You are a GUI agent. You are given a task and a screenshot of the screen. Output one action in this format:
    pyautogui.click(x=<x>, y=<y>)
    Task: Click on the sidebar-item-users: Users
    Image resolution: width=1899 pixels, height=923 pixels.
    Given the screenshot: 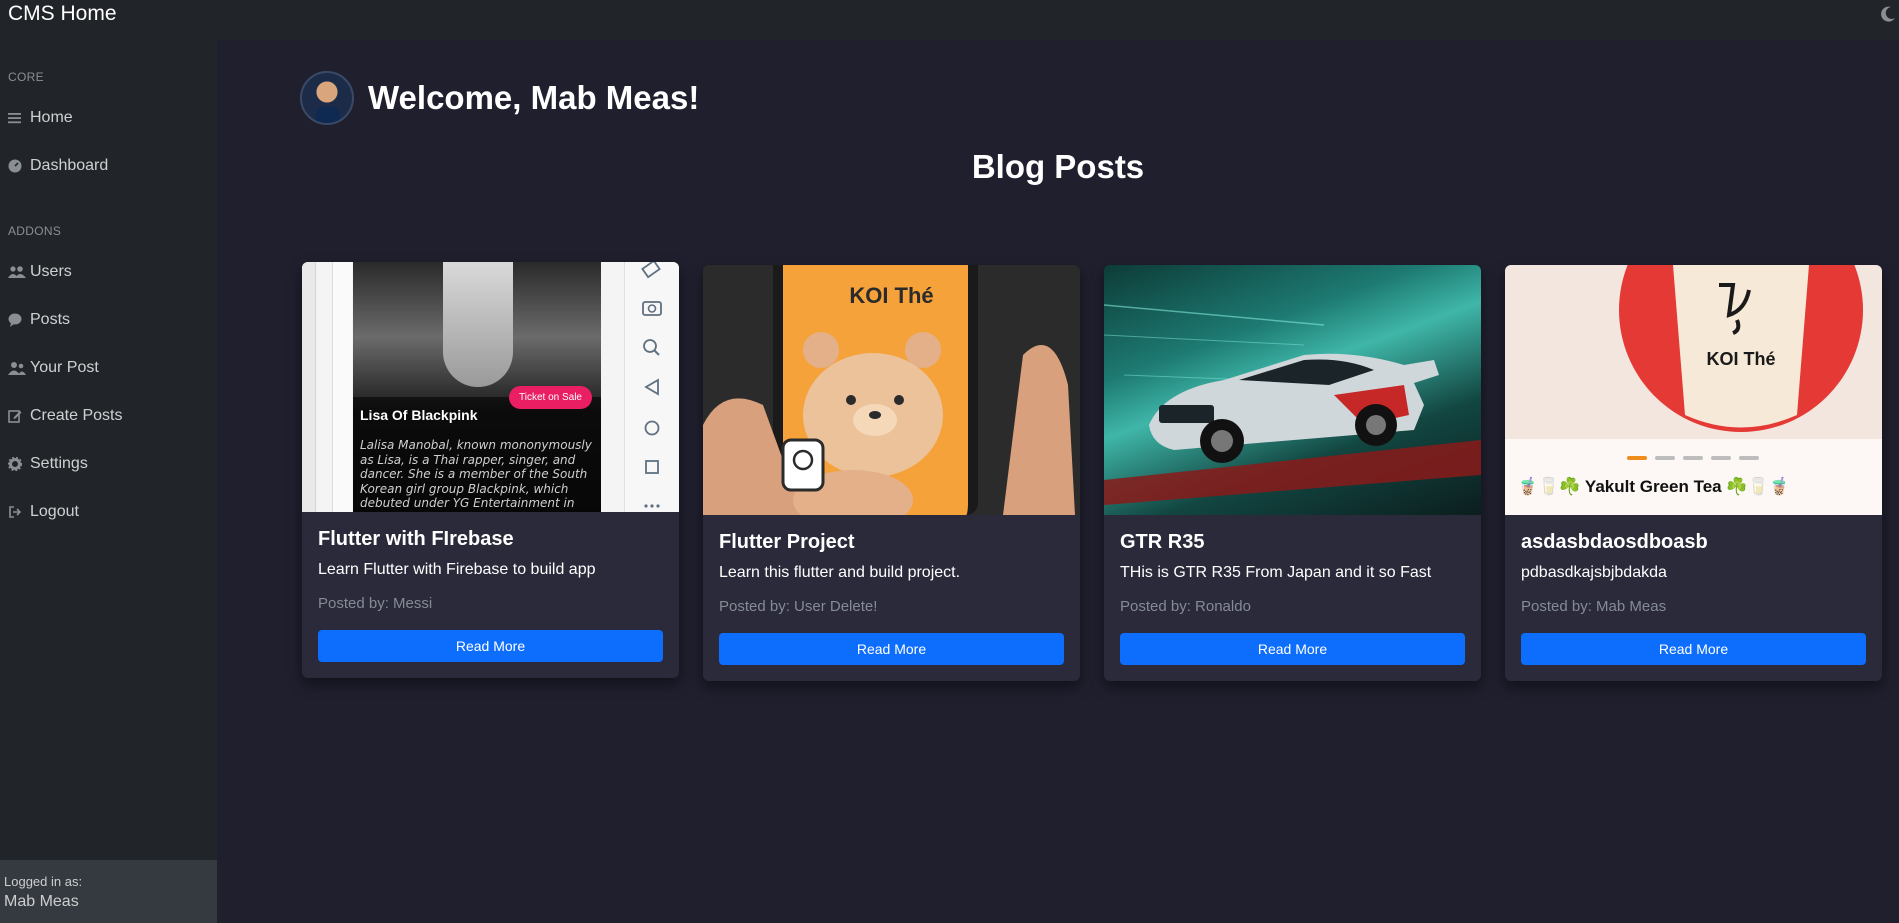 What is the action you would take?
    pyautogui.click(x=108, y=272)
    